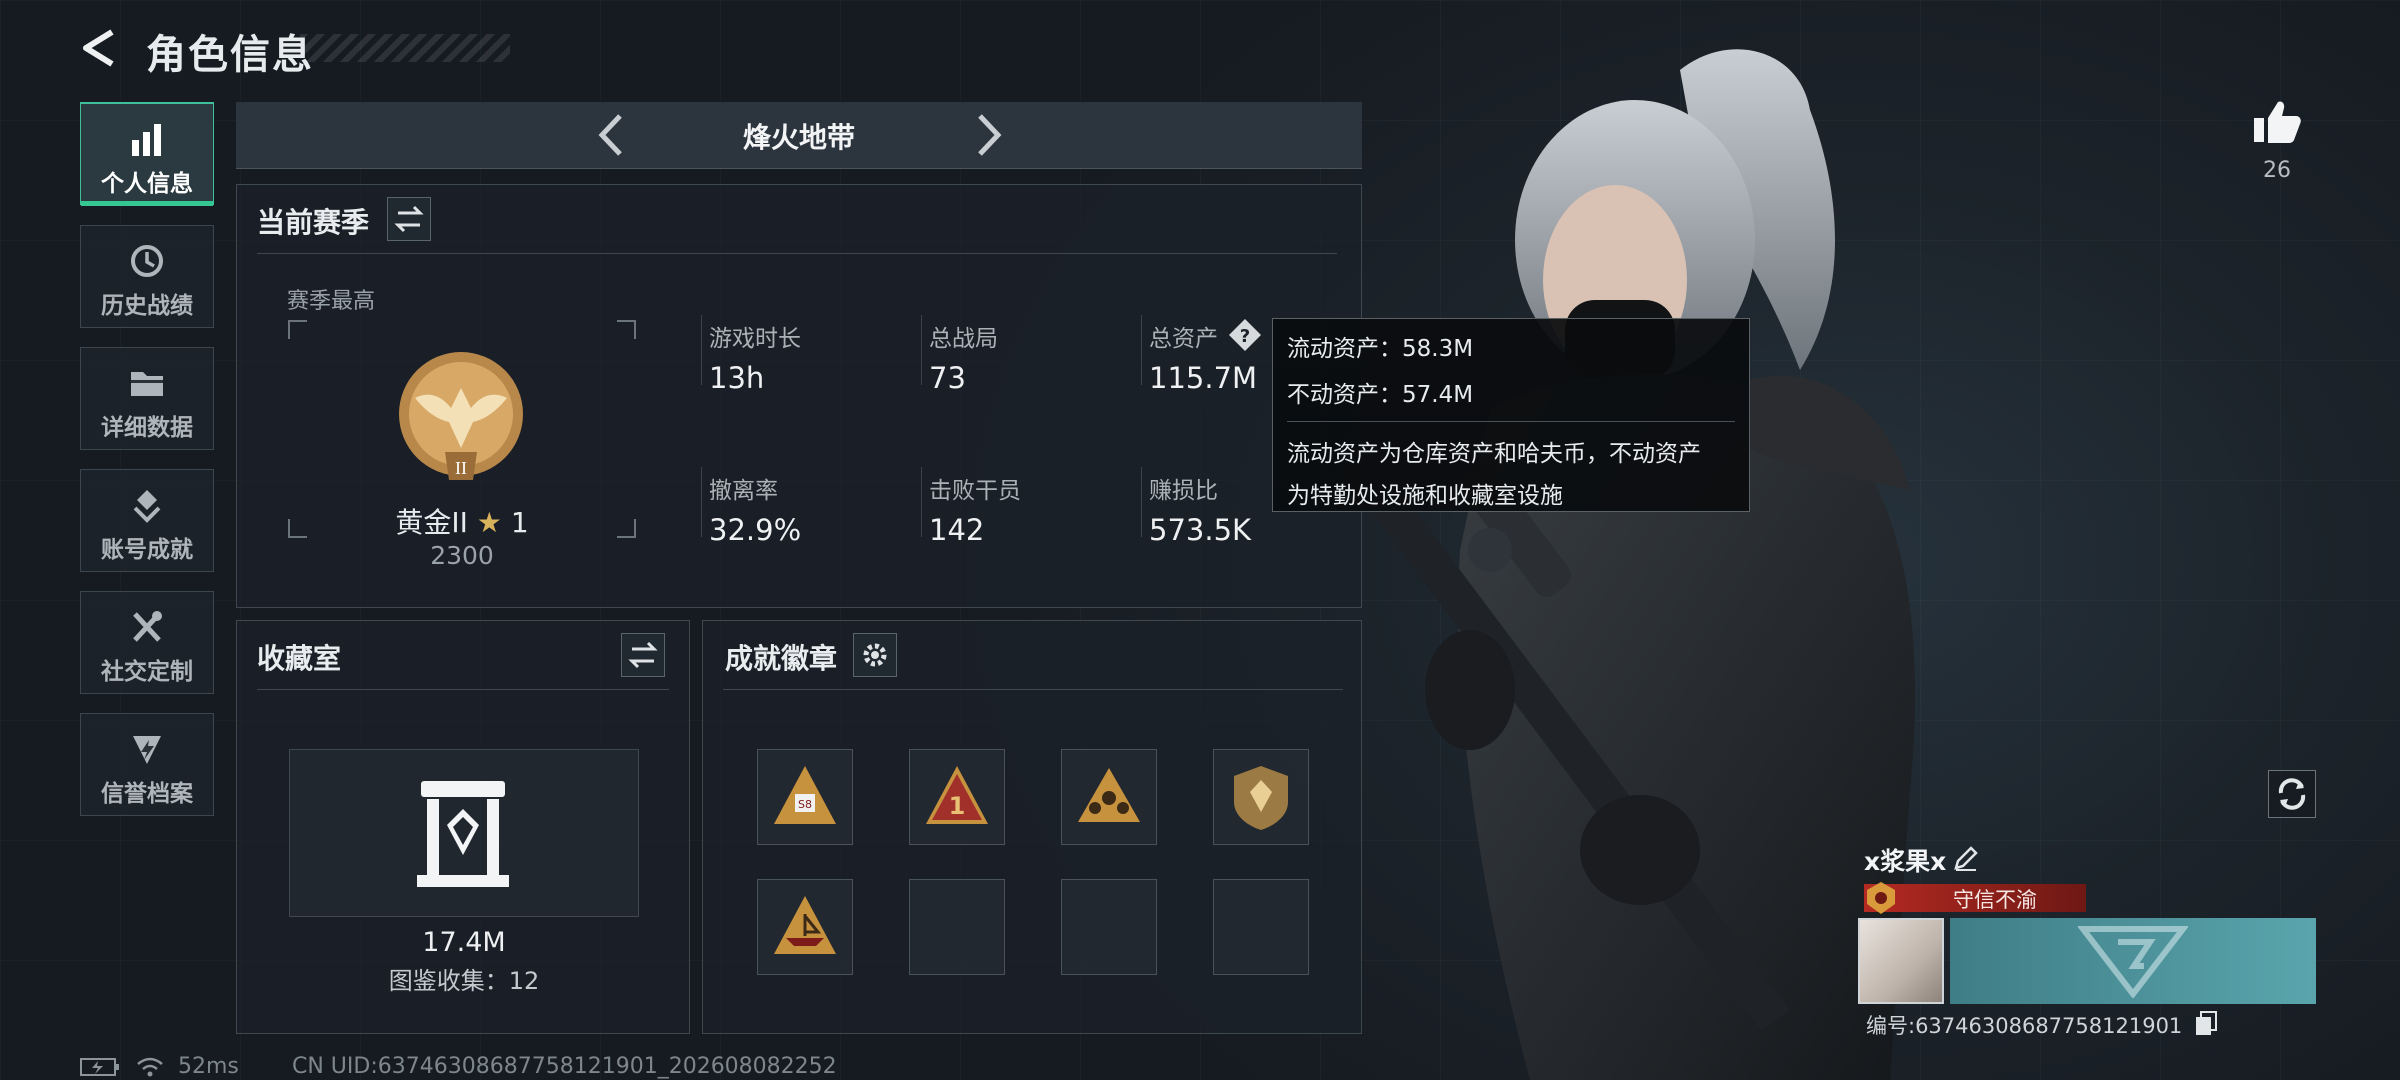 This screenshot has height=1080, width=2400. Describe the element at coordinates (975, 491) in the screenshot. I see `stat-label-kills: 击败干员` at that location.